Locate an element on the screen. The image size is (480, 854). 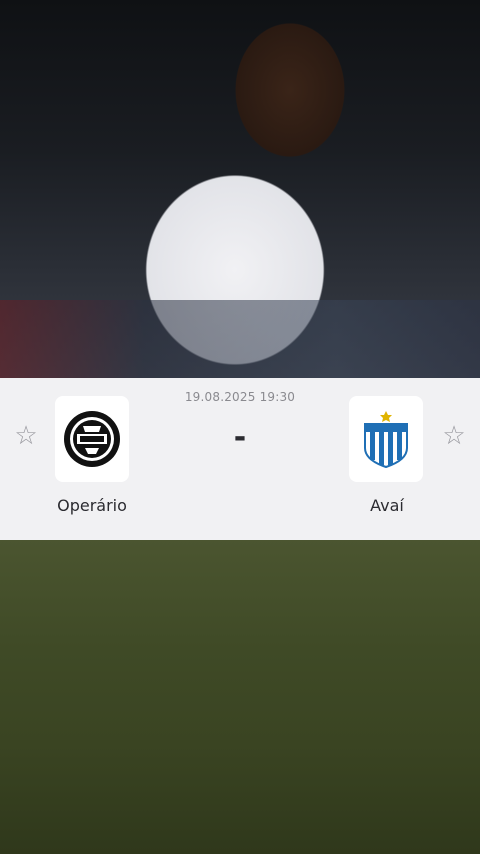
away-team-crest is located at coordinates (386, 439).